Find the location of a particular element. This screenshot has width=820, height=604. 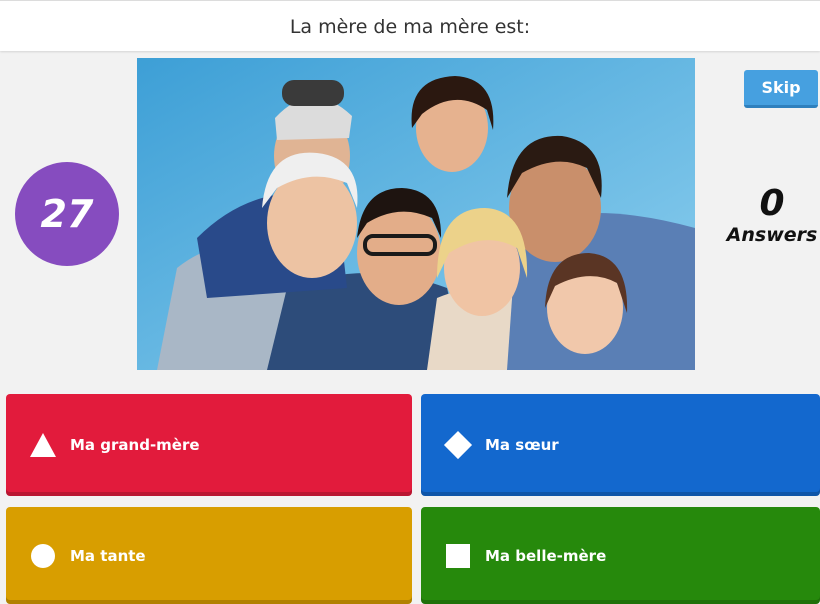

question-text: La mère de ma mère est: is located at coordinates (410, 27).